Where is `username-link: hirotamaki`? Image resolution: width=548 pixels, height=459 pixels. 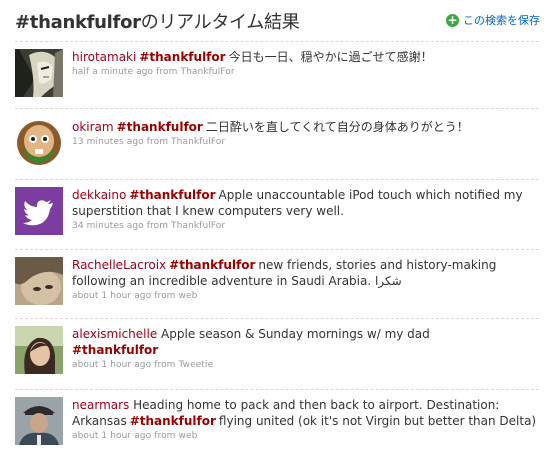
username-link: hirotamaki is located at coordinates (104, 57).